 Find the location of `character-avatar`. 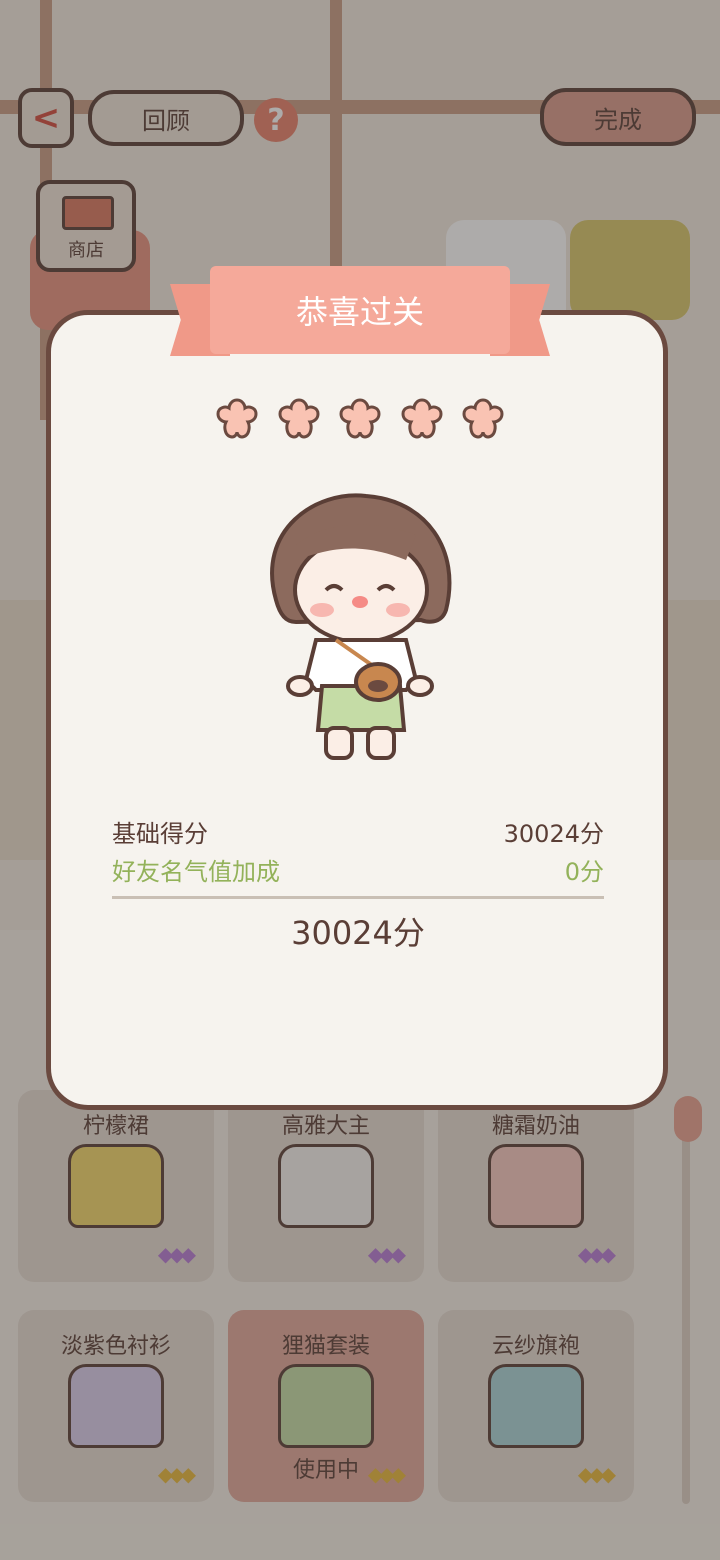

character-avatar is located at coordinates (361, 630).